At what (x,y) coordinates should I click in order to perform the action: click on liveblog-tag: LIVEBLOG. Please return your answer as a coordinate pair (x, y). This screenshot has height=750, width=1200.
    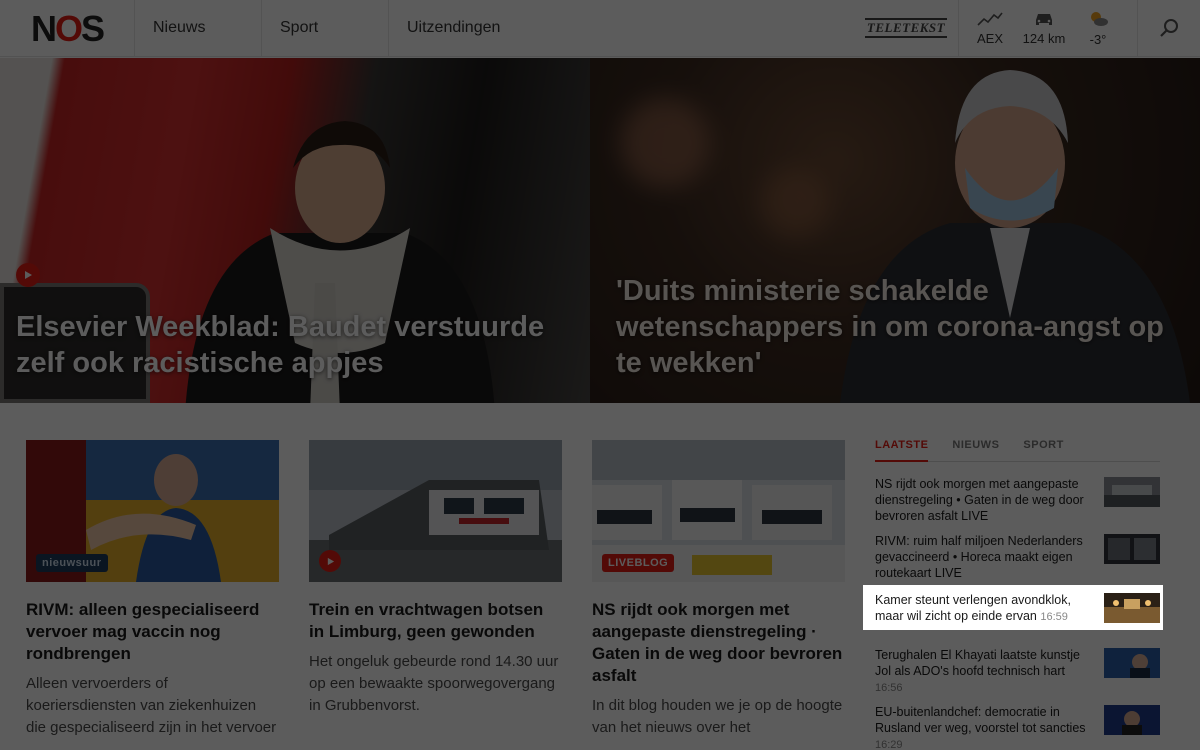
    Looking at the image, I should click on (638, 563).